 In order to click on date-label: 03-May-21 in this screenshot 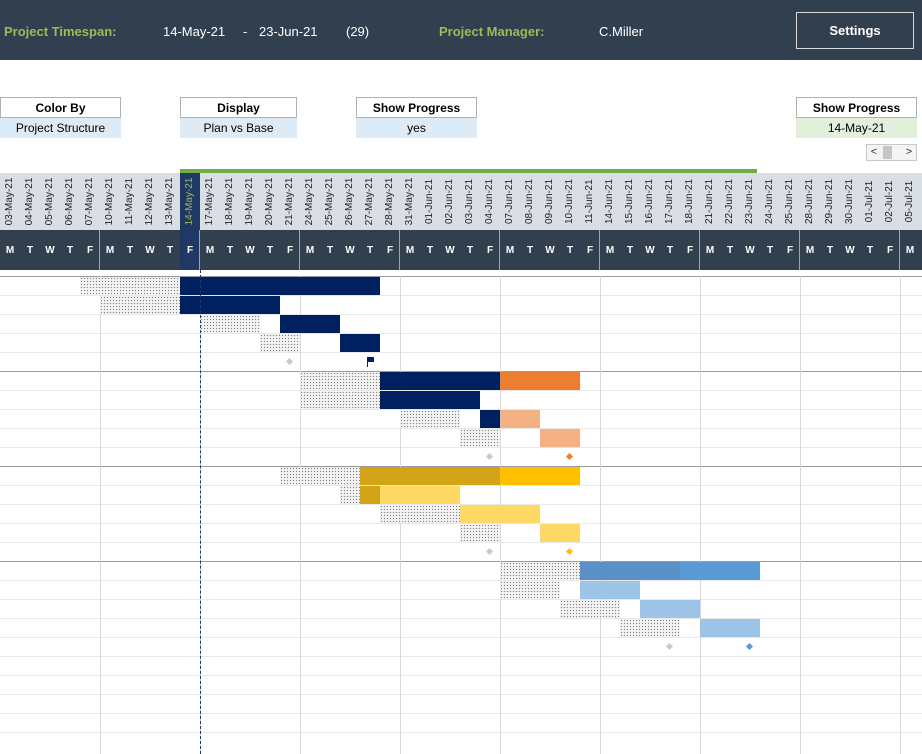, I will do `click(9, 201)`.